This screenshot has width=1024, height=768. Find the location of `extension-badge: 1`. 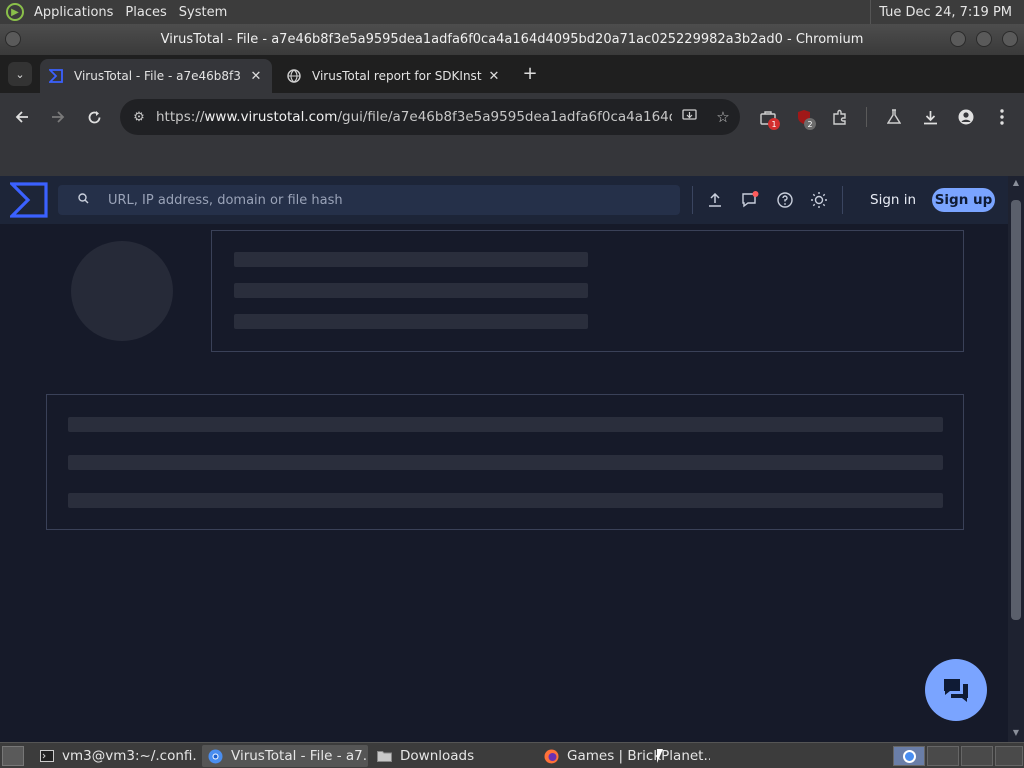

extension-badge: 1 is located at coordinates (774, 124).